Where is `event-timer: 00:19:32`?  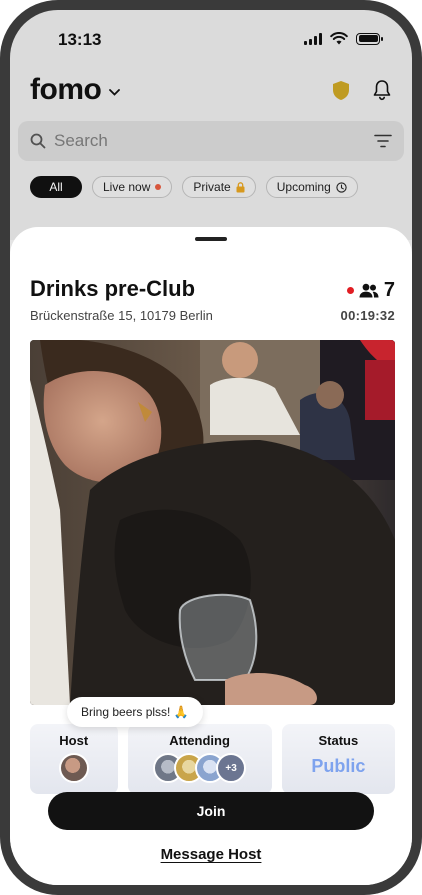 event-timer: 00:19:32 is located at coordinates (367, 315).